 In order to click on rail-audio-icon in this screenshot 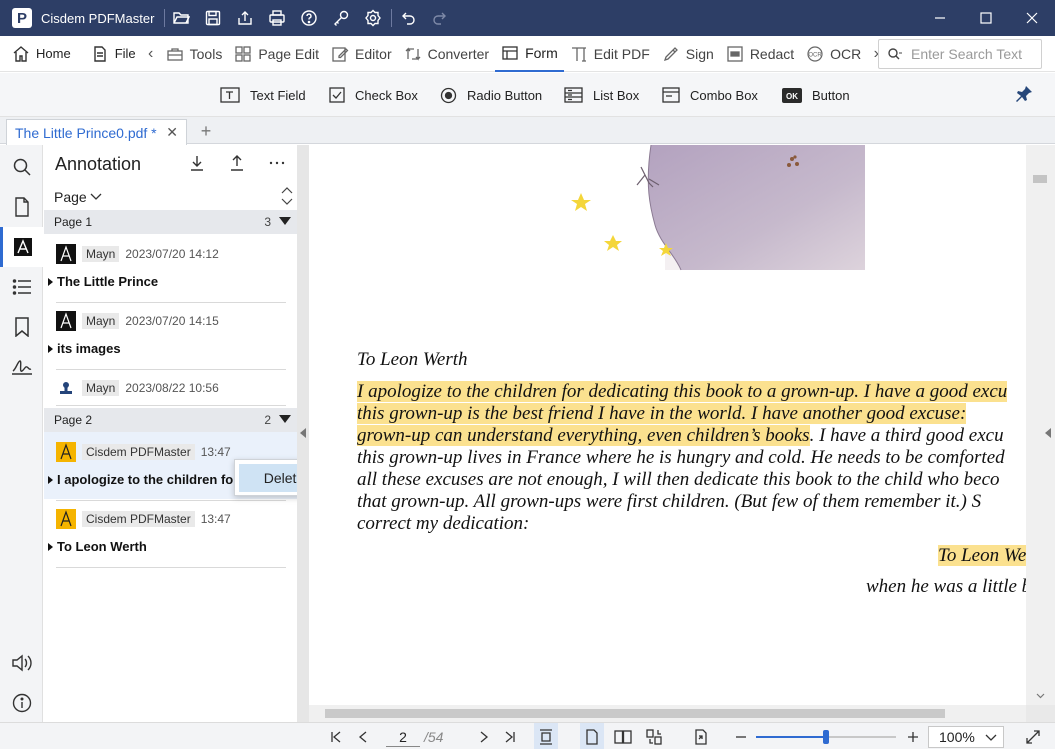, I will do `click(21, 663)`.